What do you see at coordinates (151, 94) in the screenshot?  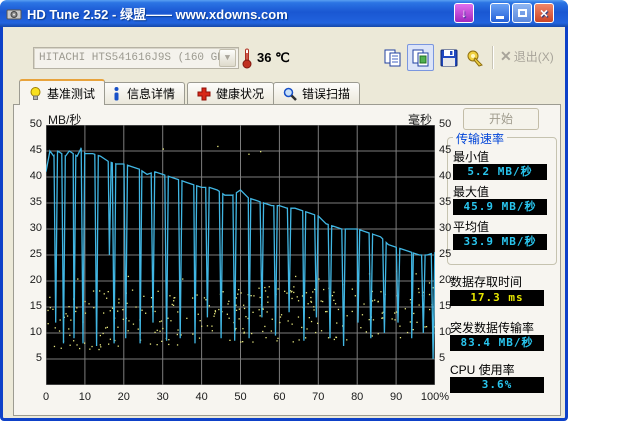 I see `tab-label: 信息详情` at bounding box center [151, 94].